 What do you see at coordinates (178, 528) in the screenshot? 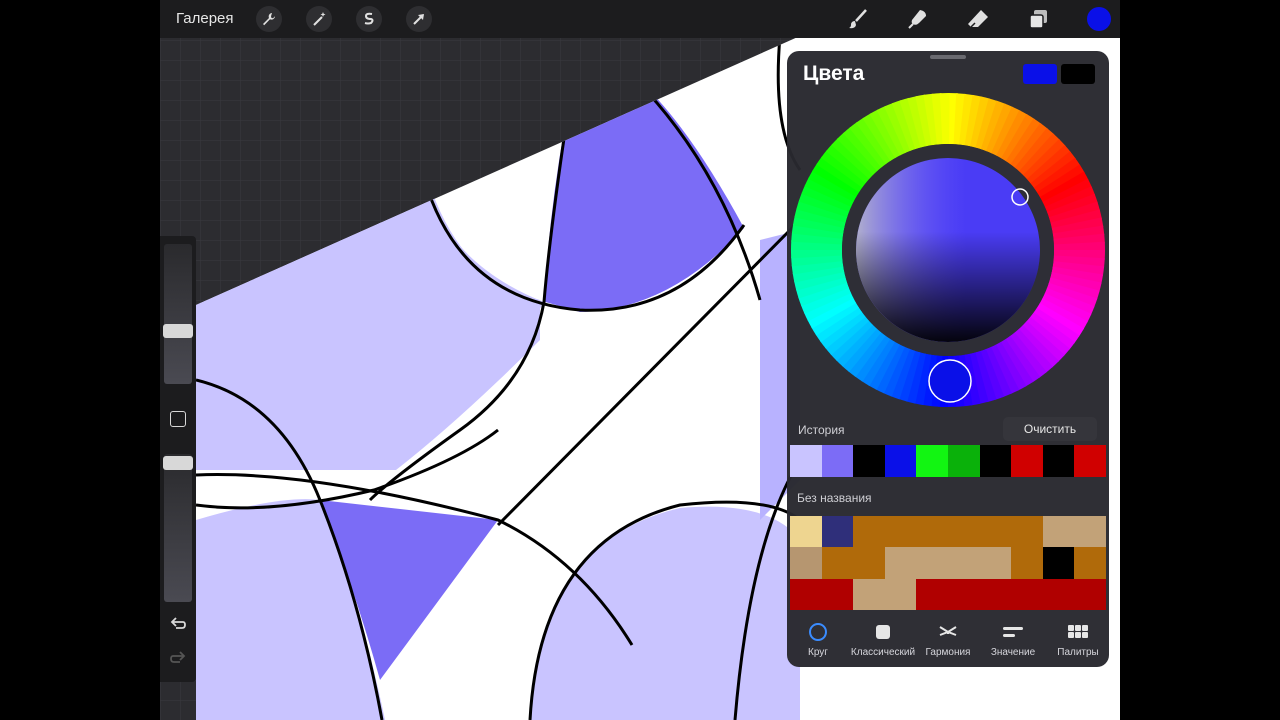
I see `opacity-slider` at bounding box center [178, 528].